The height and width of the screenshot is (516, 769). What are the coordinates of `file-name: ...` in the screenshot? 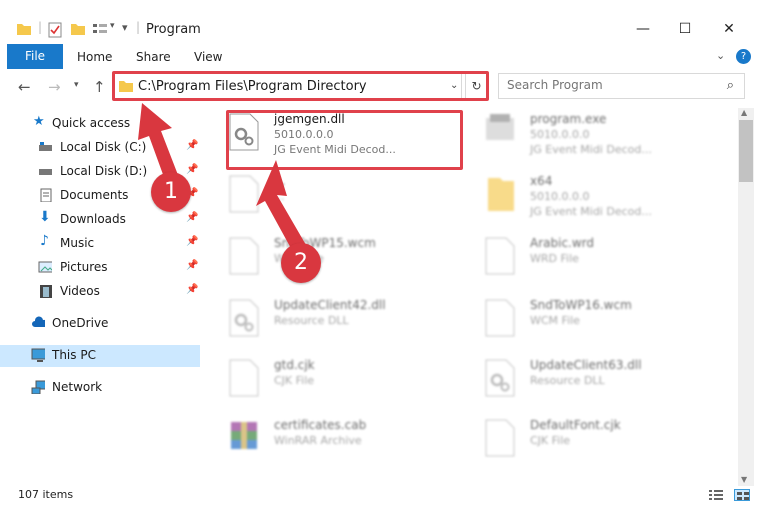 It's located at (280, 181).